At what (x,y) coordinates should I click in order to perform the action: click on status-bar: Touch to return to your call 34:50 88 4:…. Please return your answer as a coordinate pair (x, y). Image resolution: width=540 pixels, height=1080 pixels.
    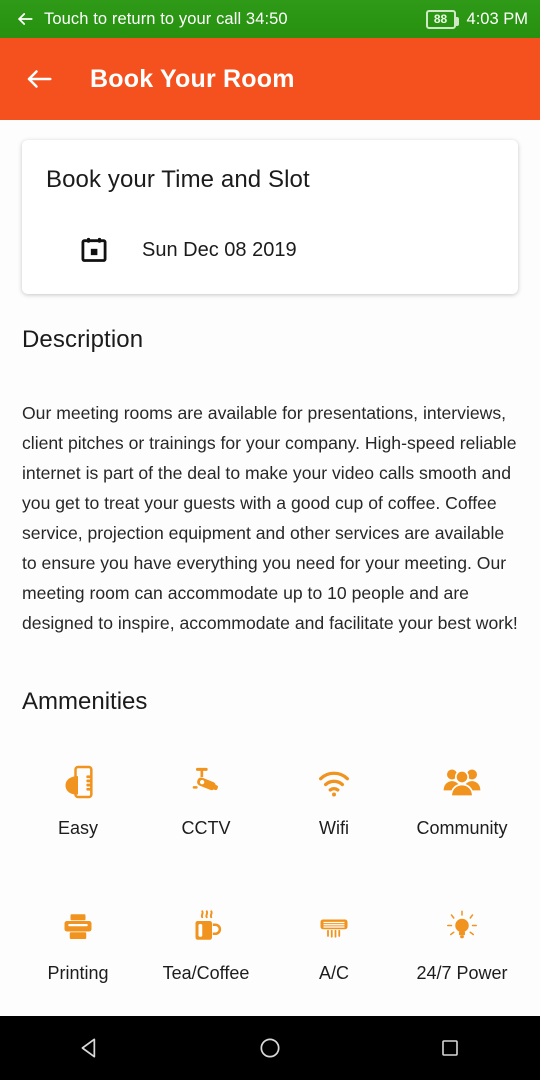
    Looking at the image, I should click on (270, 19).